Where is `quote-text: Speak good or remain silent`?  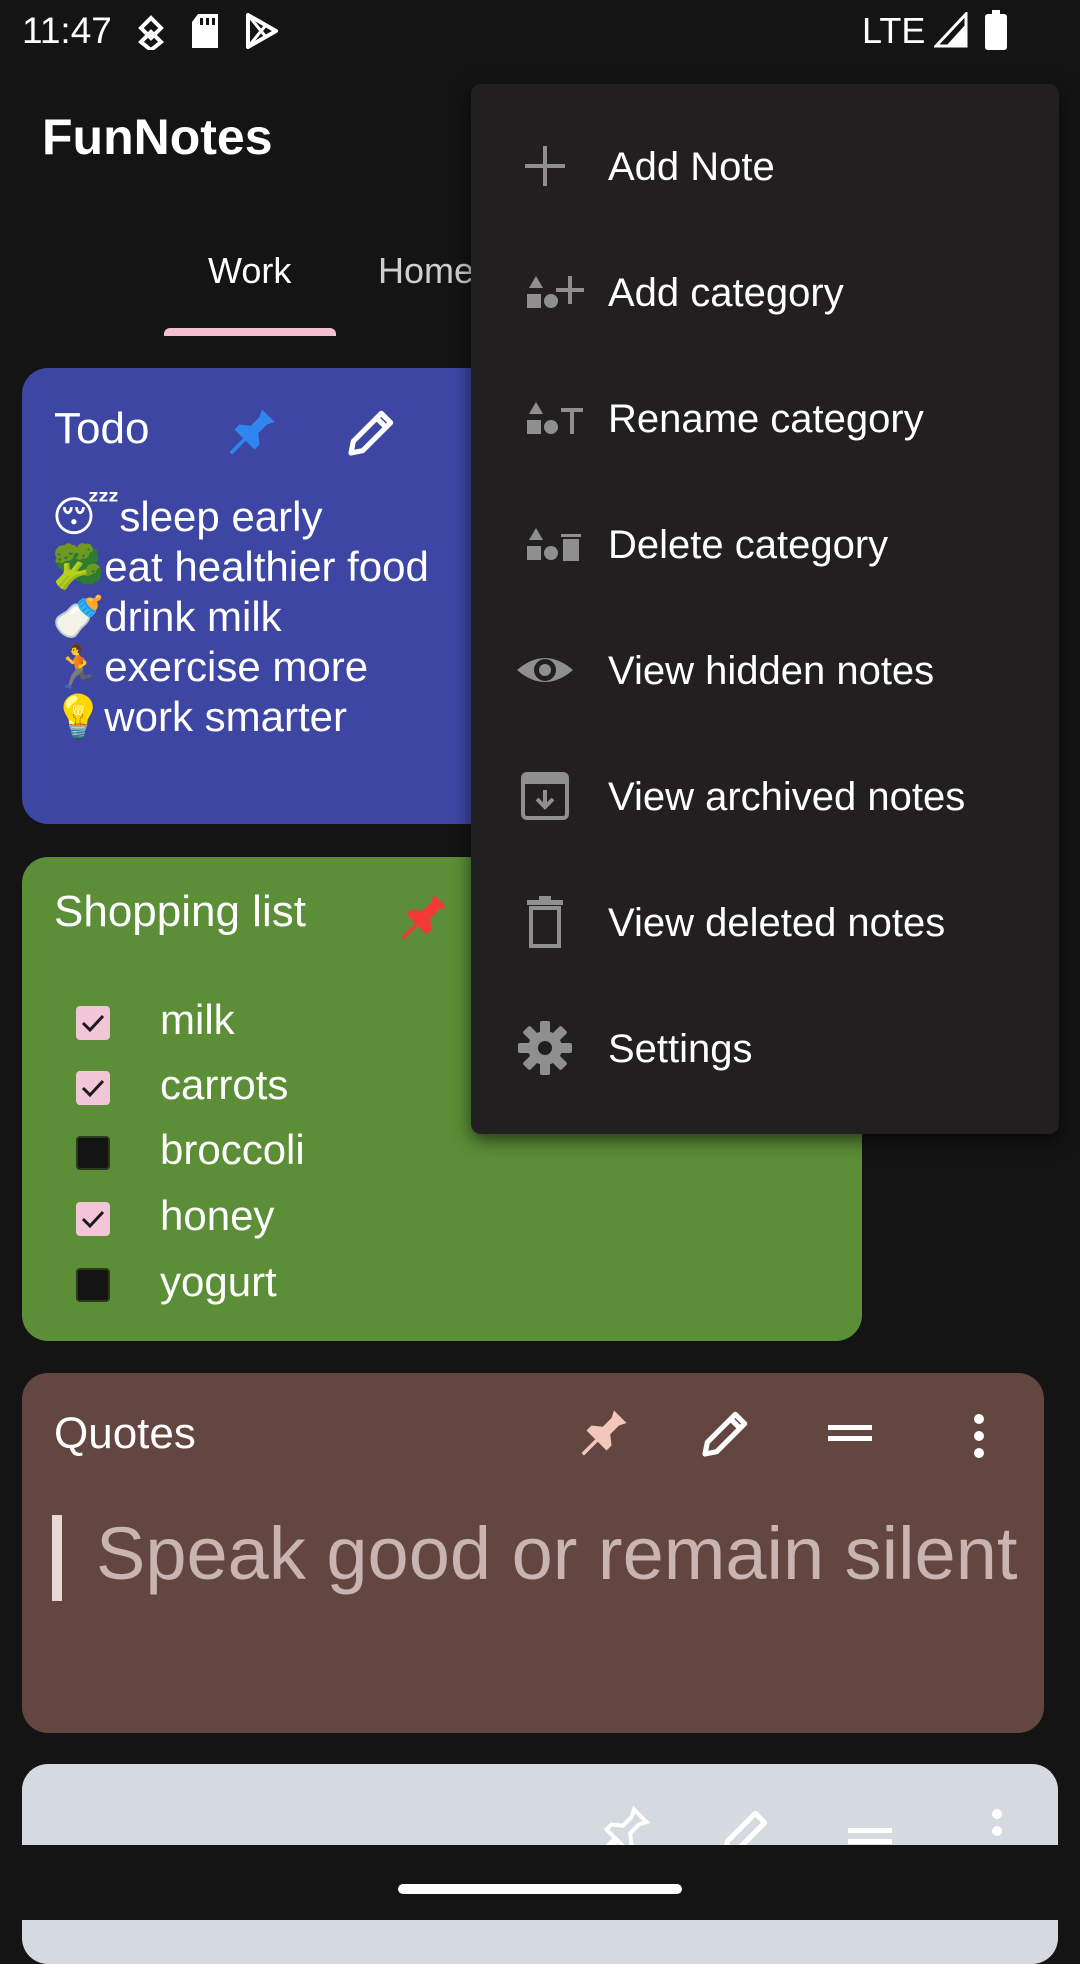
quote-text: Speak good or remain silent is located at coordinates (557, 1553).